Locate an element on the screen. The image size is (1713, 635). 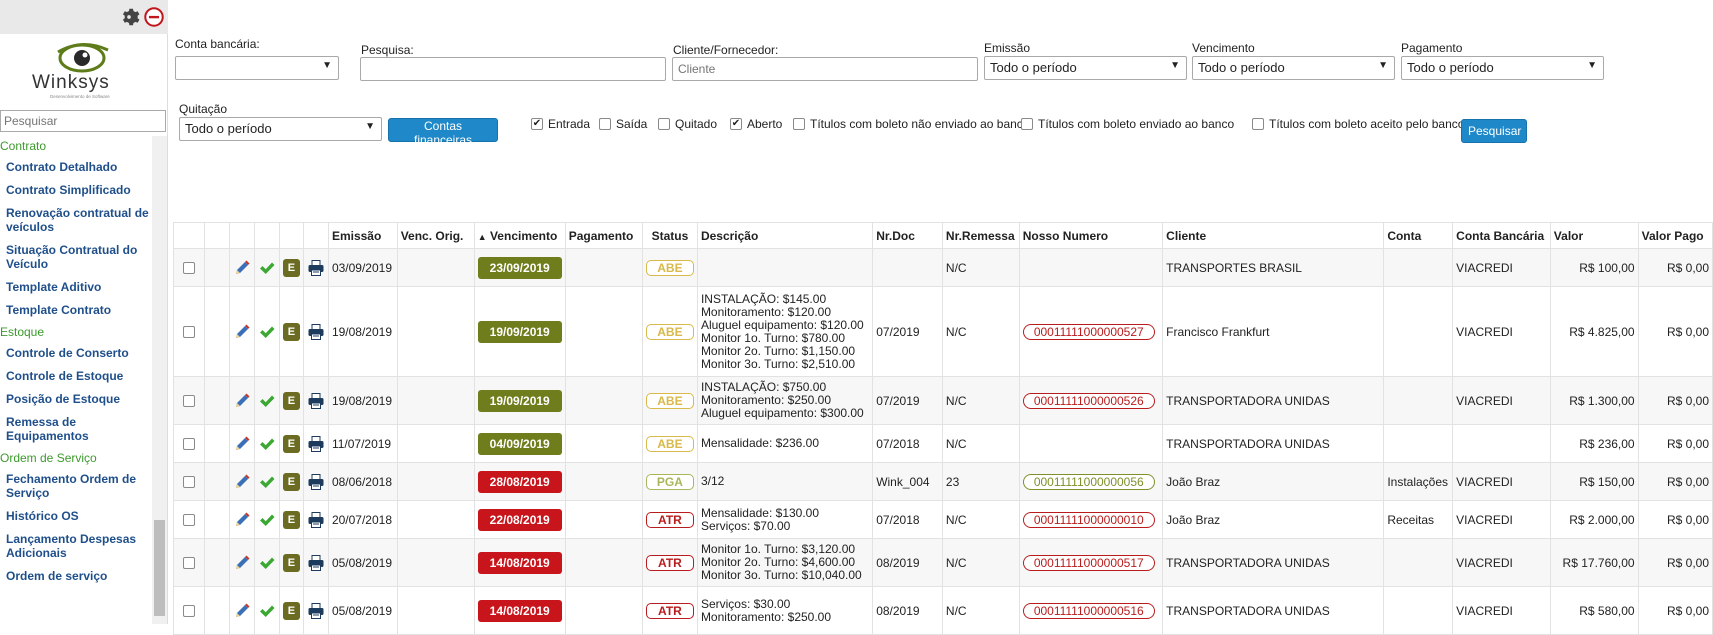
sidebar-item: Controle de Estoque is located at coordinates (76, 376).